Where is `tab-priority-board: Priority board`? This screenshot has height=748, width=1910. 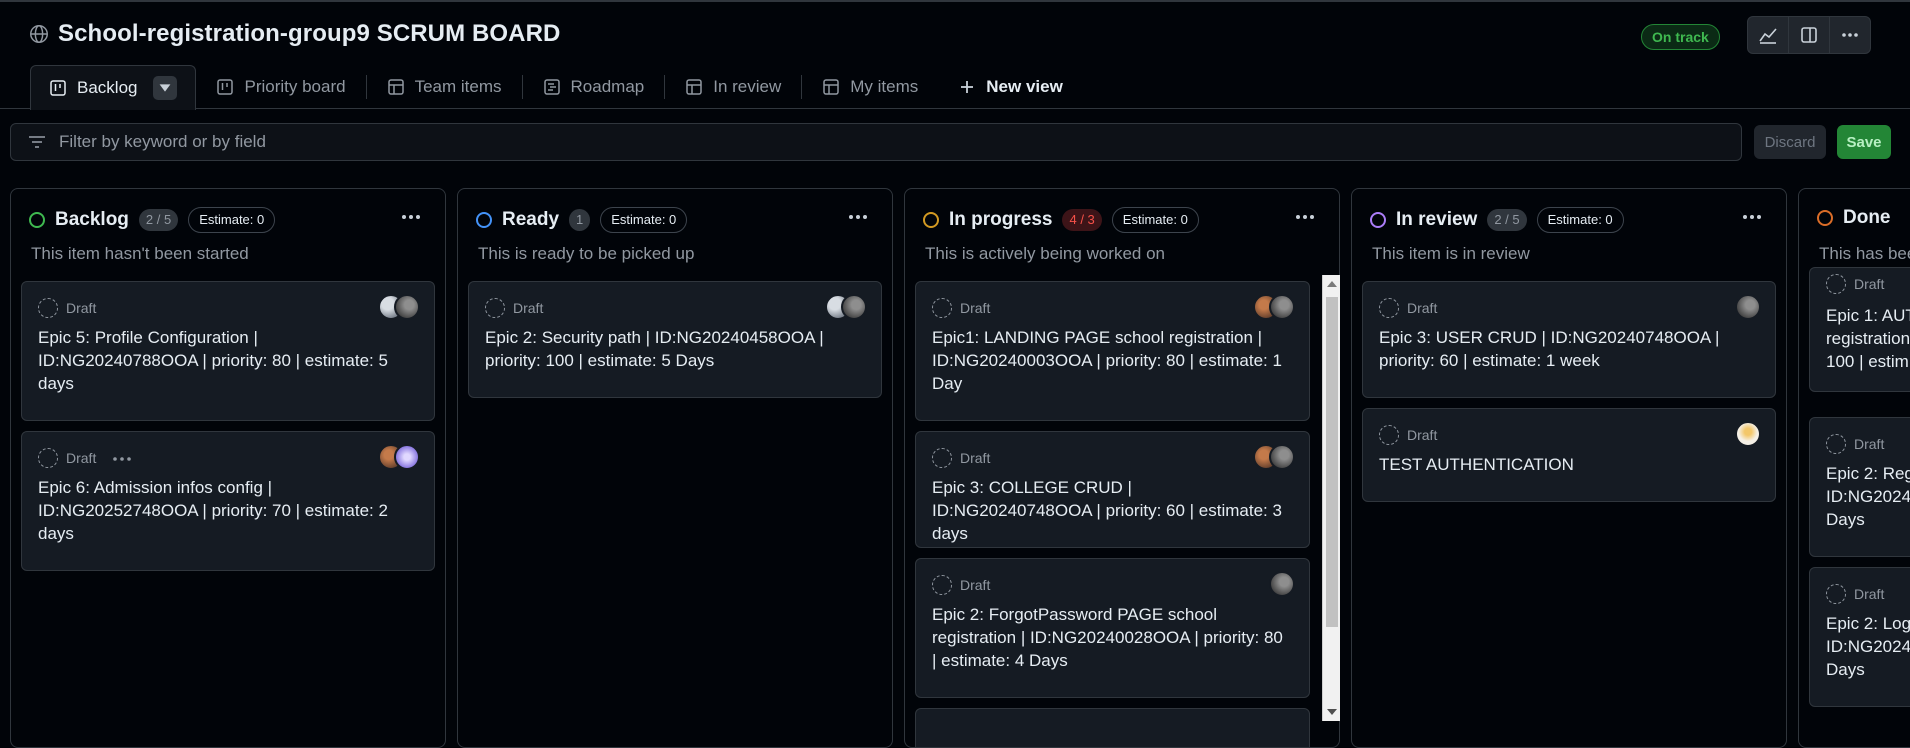
tab-priority-board: Priority board is located at coordinates (280, 87).